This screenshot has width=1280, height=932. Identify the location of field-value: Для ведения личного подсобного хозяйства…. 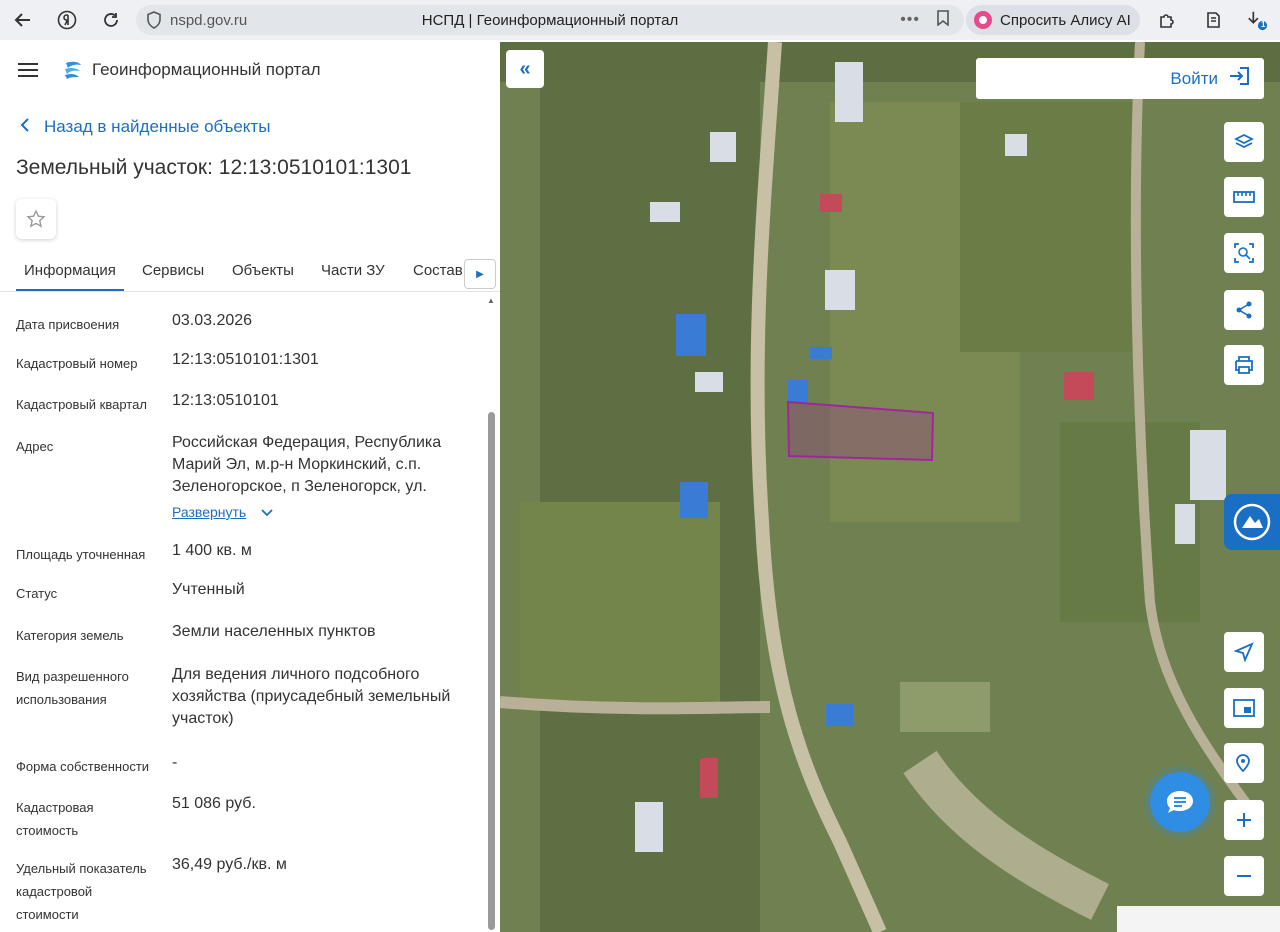
(311, 696).